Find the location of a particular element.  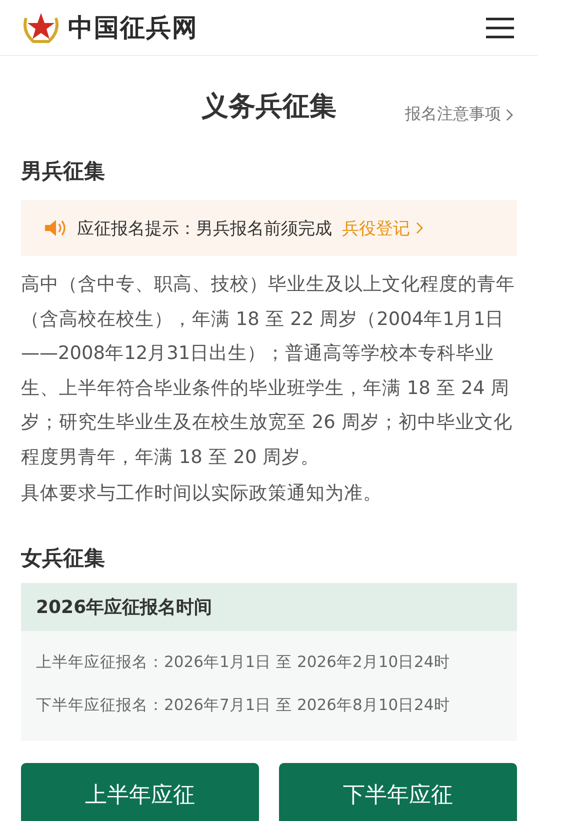

section-heading: 男兵征集 is located at coordinates (63, 171).